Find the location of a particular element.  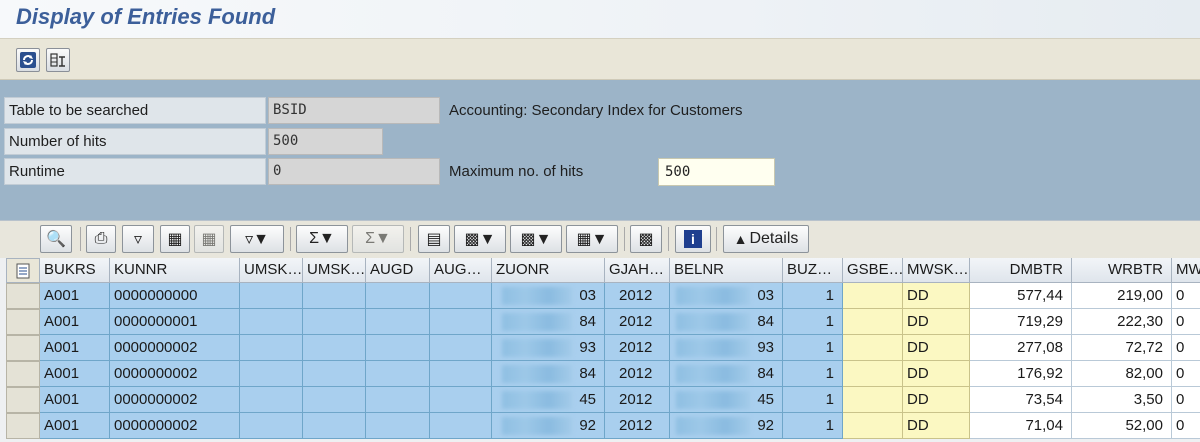

table-cell: 03 is located at coordinates (726, 296).